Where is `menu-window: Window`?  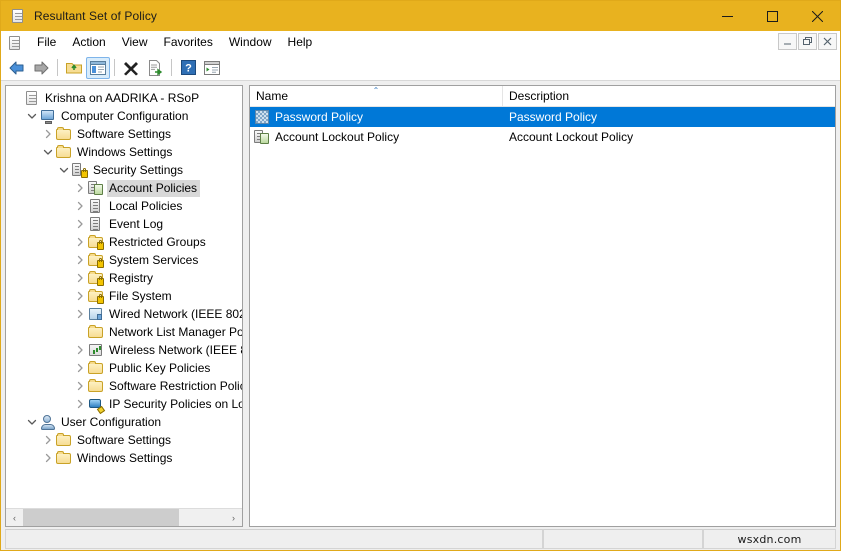
menu-window: Window is located at coordinates (250, 42).